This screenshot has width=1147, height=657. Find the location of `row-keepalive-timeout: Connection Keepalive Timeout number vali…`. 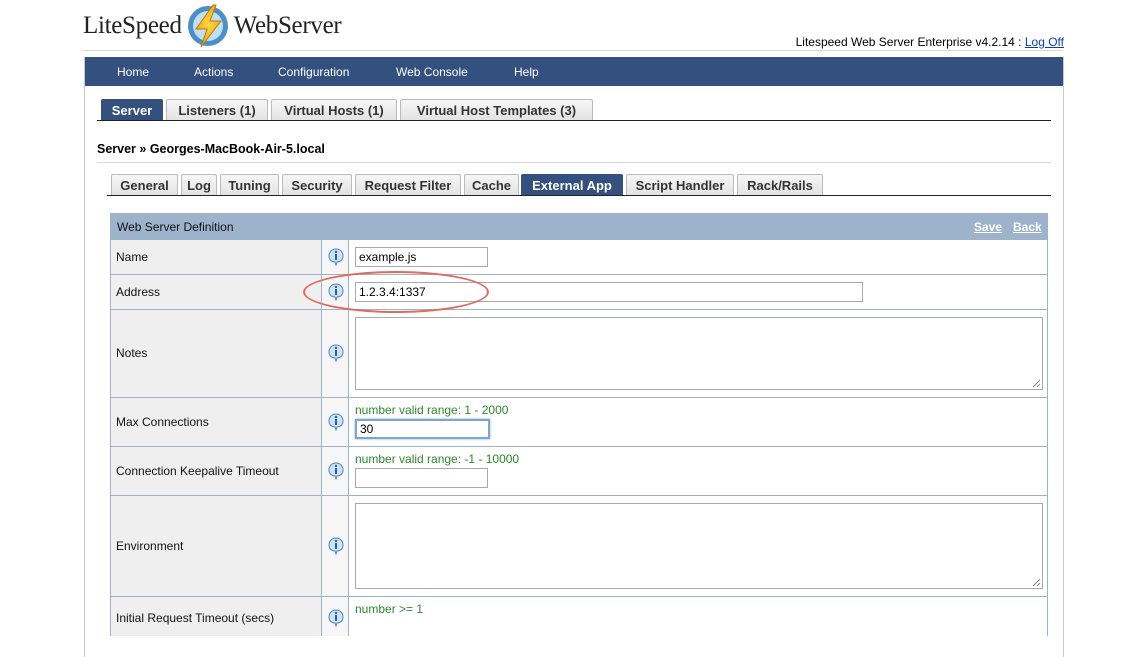

row-keepalive-timeout: Connection Keepalive Timeout number vali… is located at coordinates (579, 470).